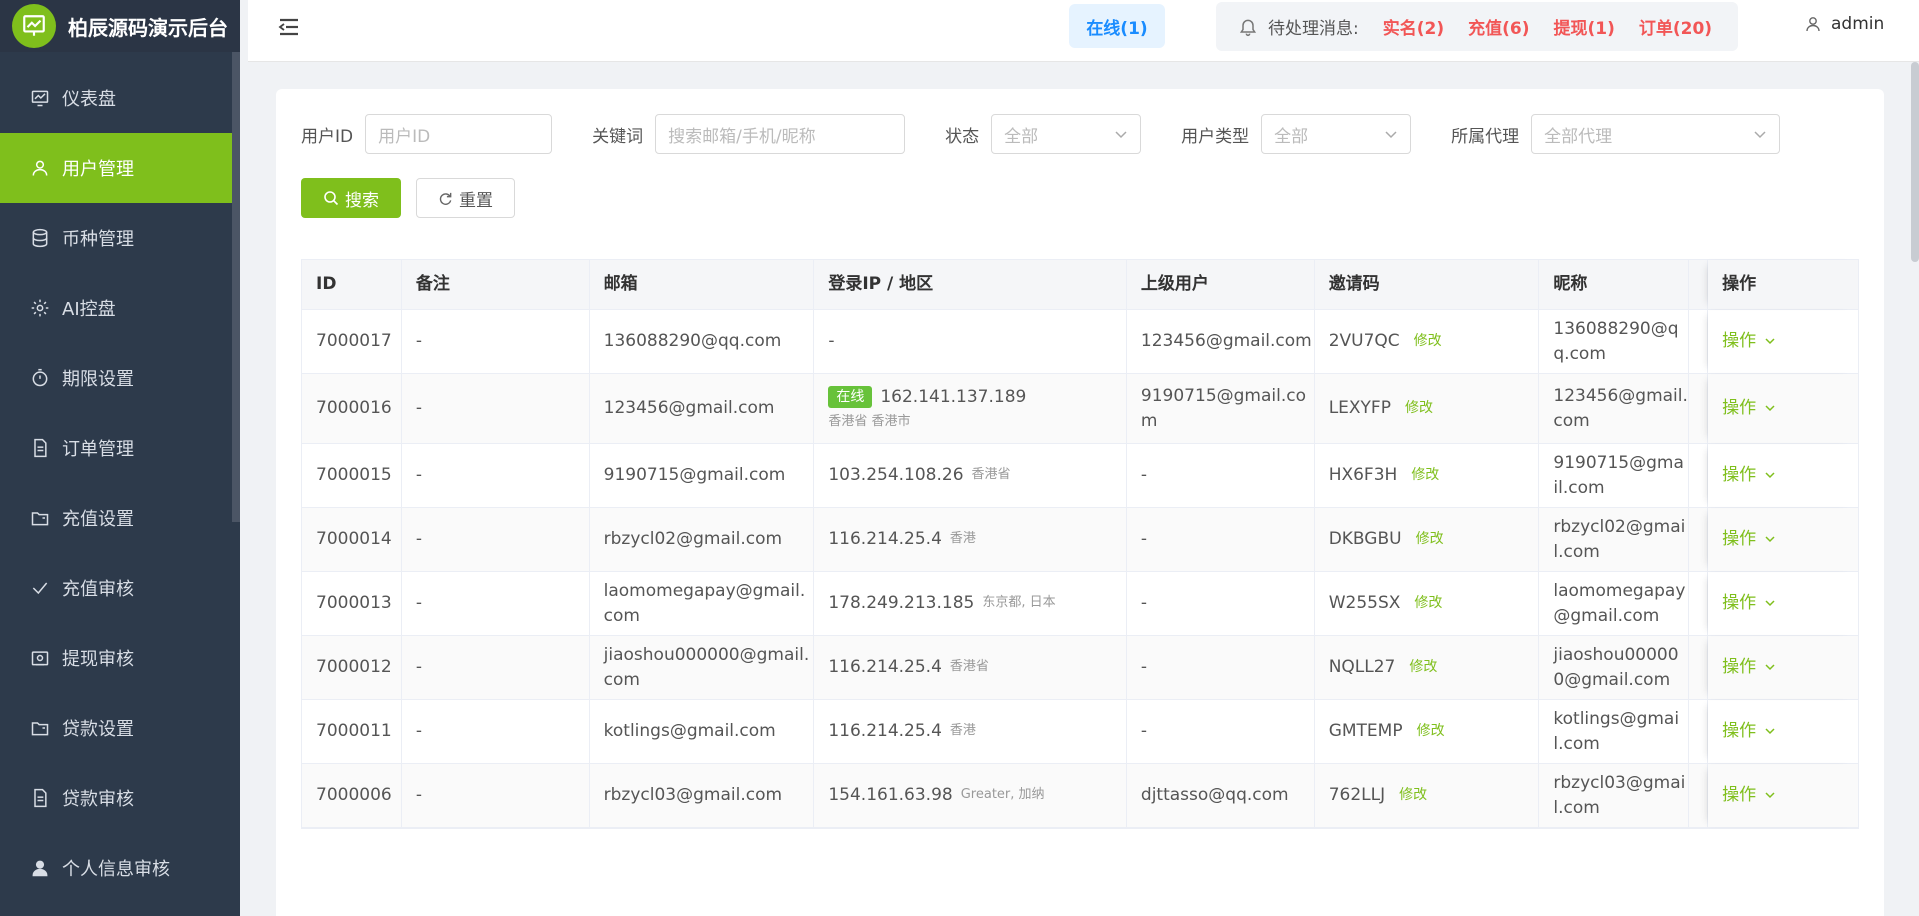 The image size is (1919, 916). What do you see at coordinates (445, 198) in the screenshot?
I see `refresh-icon` at bounding box center [445, 198].